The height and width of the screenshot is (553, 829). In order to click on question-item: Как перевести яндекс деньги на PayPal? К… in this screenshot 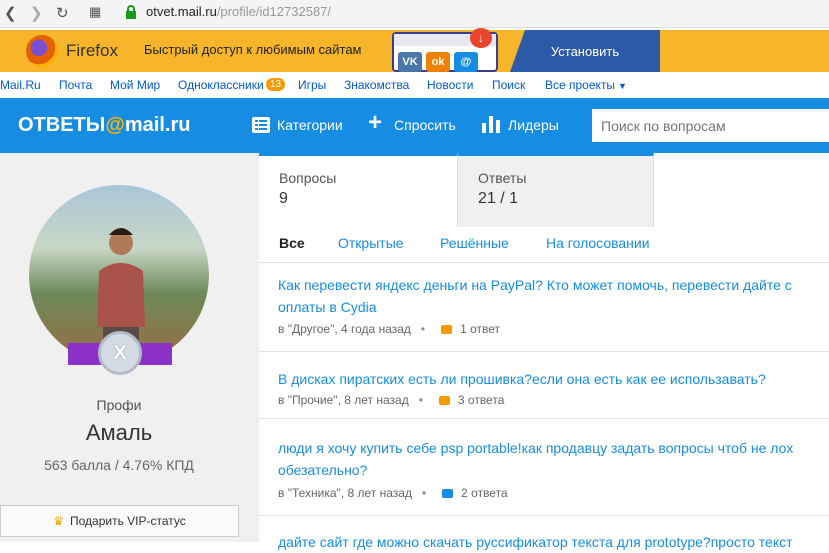, I will do `click(544, 308)`.